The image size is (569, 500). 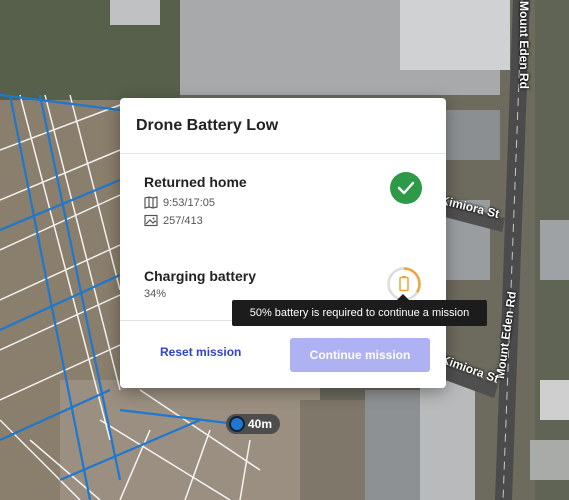 What do you see at coordinates (155, 294) in the screenshot?
I see `battery-percent: 34%` at bounding box center [155, 294].